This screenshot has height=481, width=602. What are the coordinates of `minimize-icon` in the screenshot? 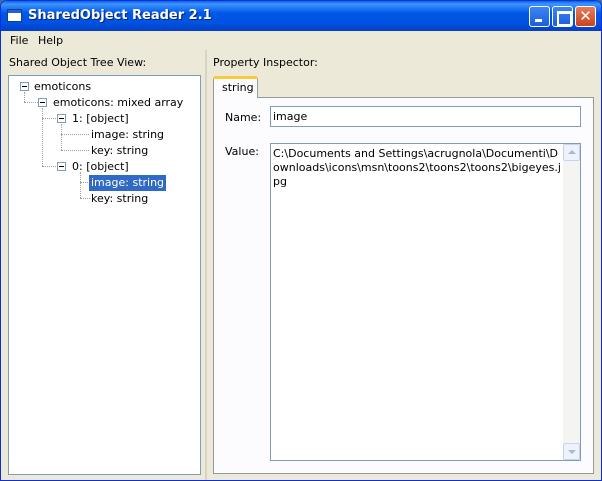 It's located at (539, 16).